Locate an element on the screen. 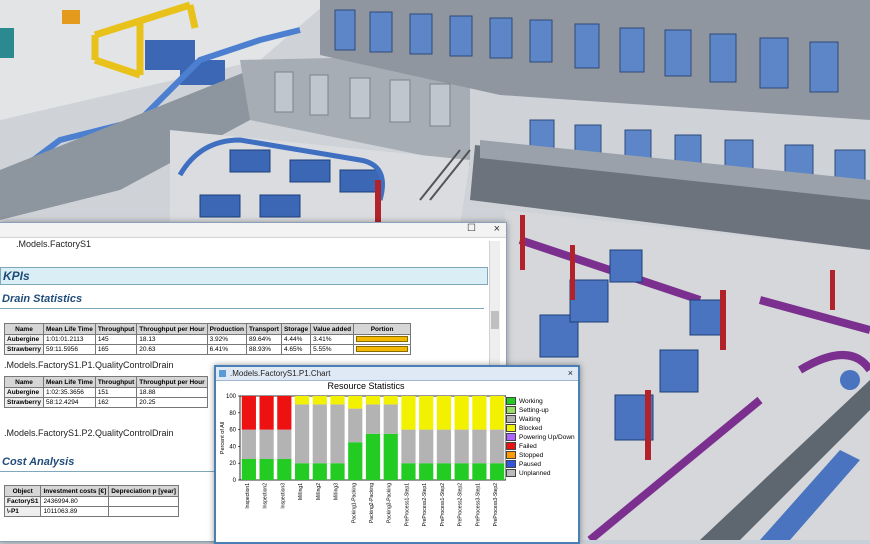 This screenshot has width=870, height=544. legend-item: Powering Up/Down is located at coordinates (540, 437).